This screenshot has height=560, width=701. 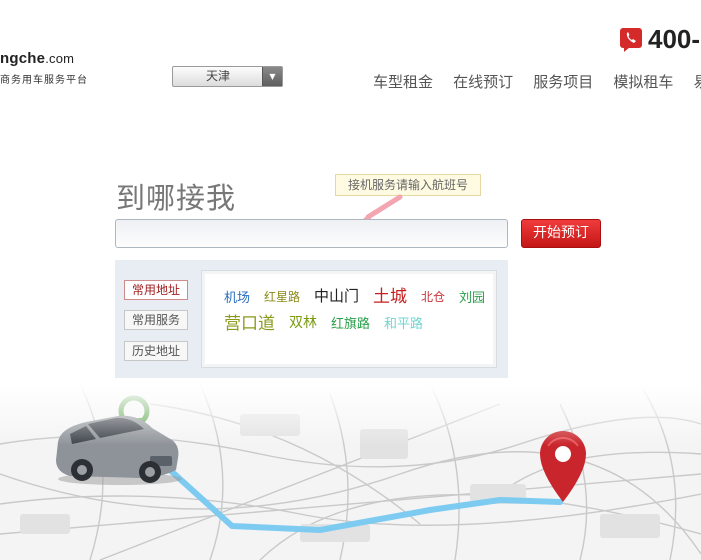 What do you see at coordinates (272, 76) in the screenshot?
I see `chevron-down-icon: ▼` at bounding box center [272, 76].